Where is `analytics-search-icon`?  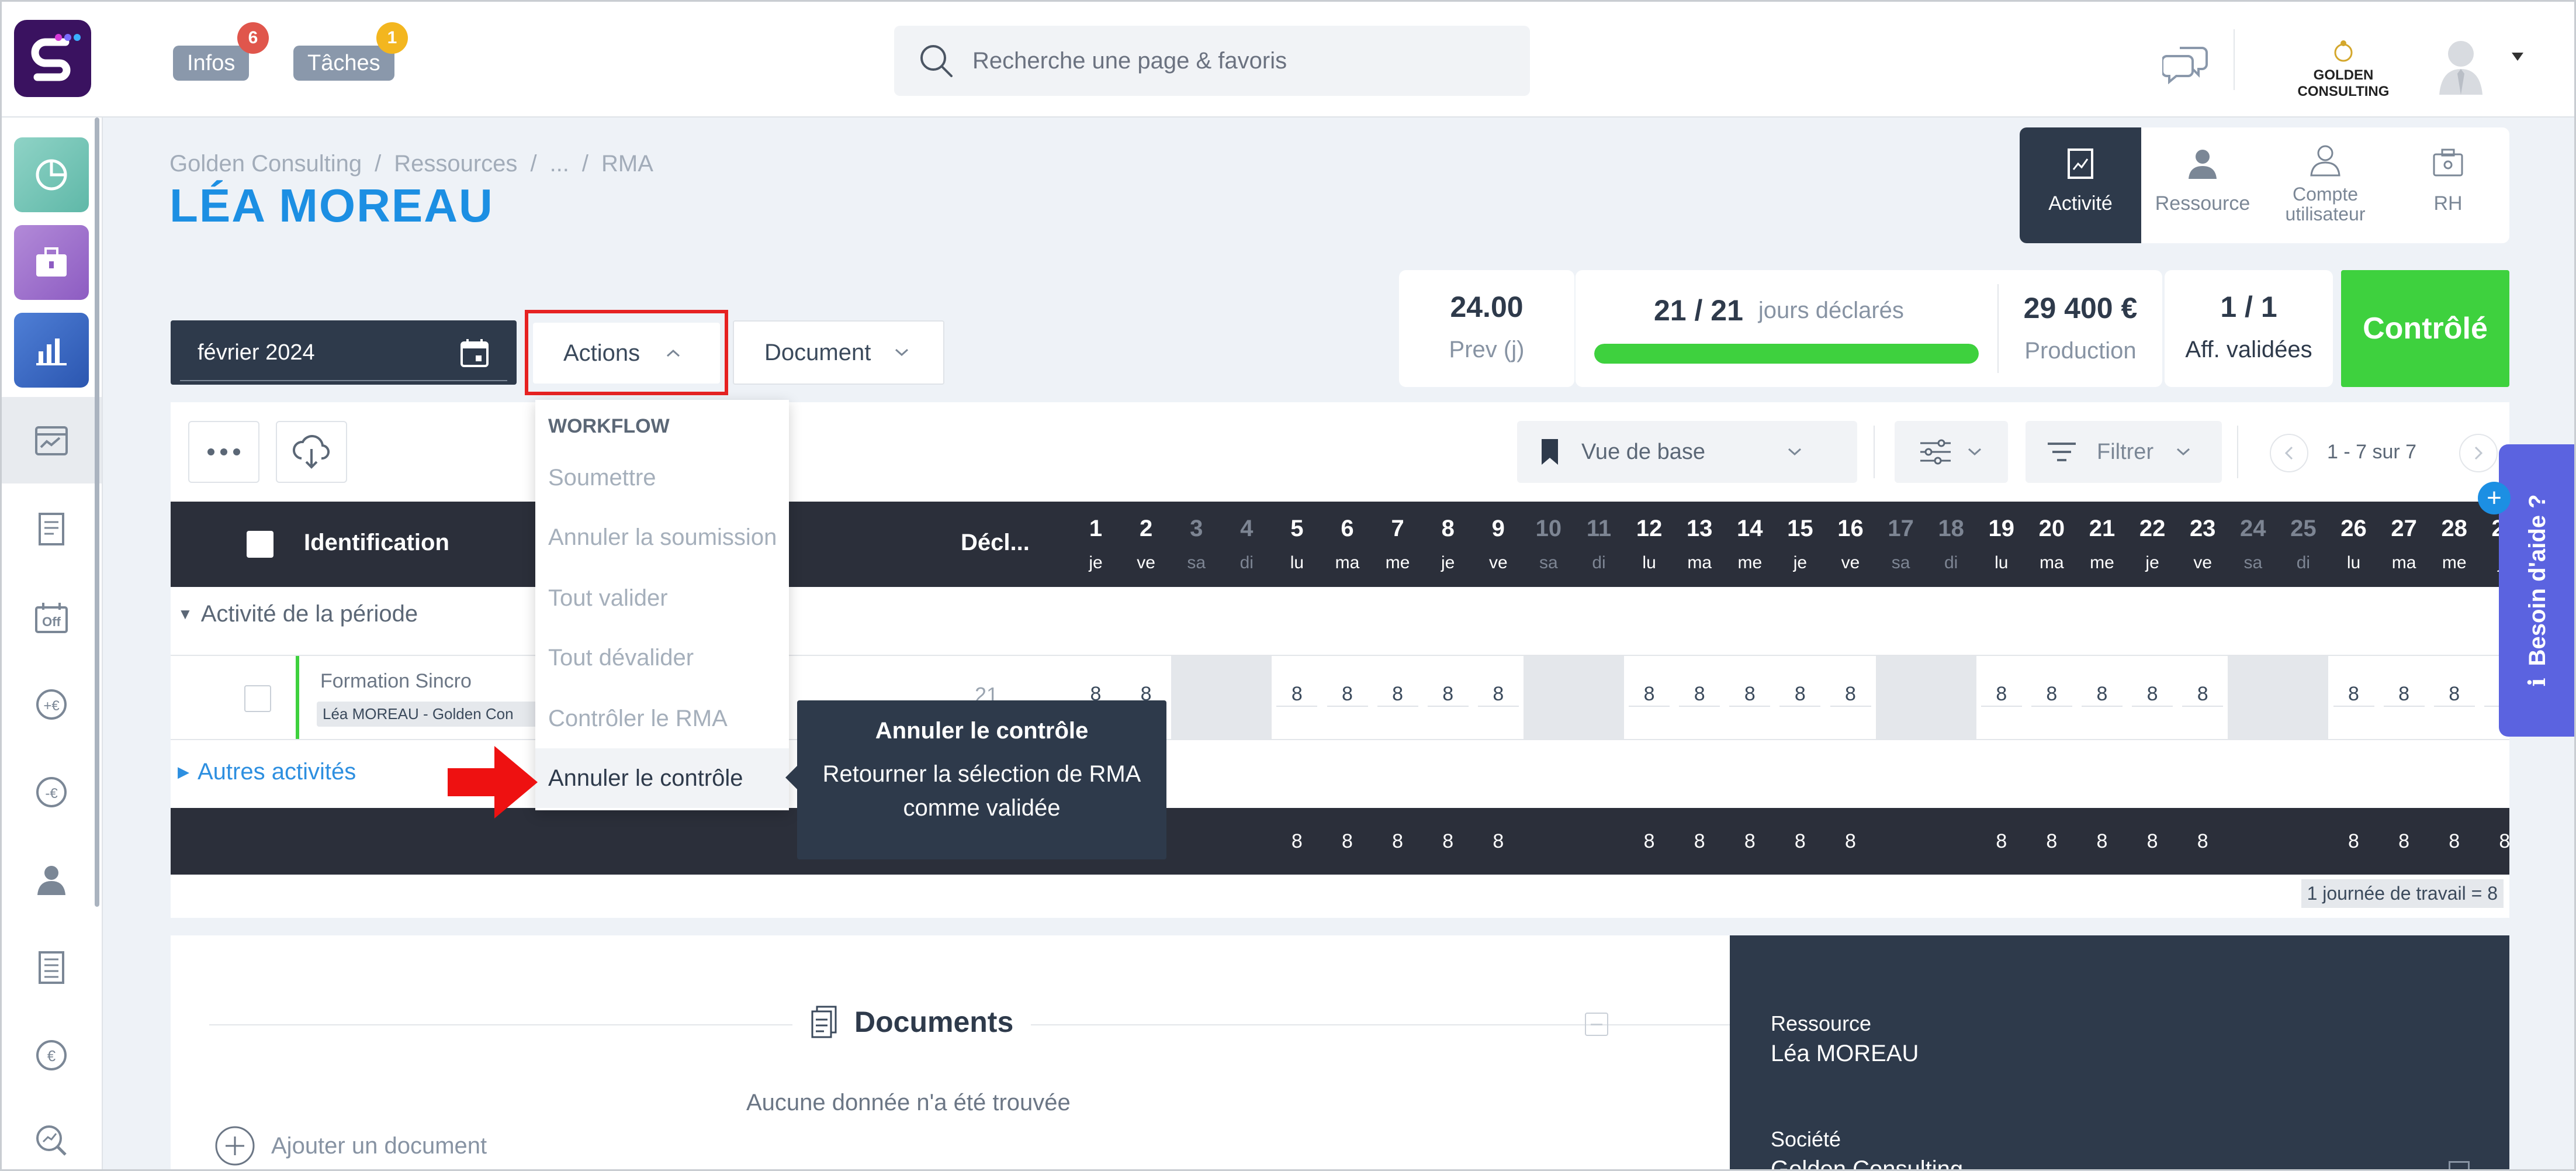 analytics-search-icon is located at coordinates (51, 1140).